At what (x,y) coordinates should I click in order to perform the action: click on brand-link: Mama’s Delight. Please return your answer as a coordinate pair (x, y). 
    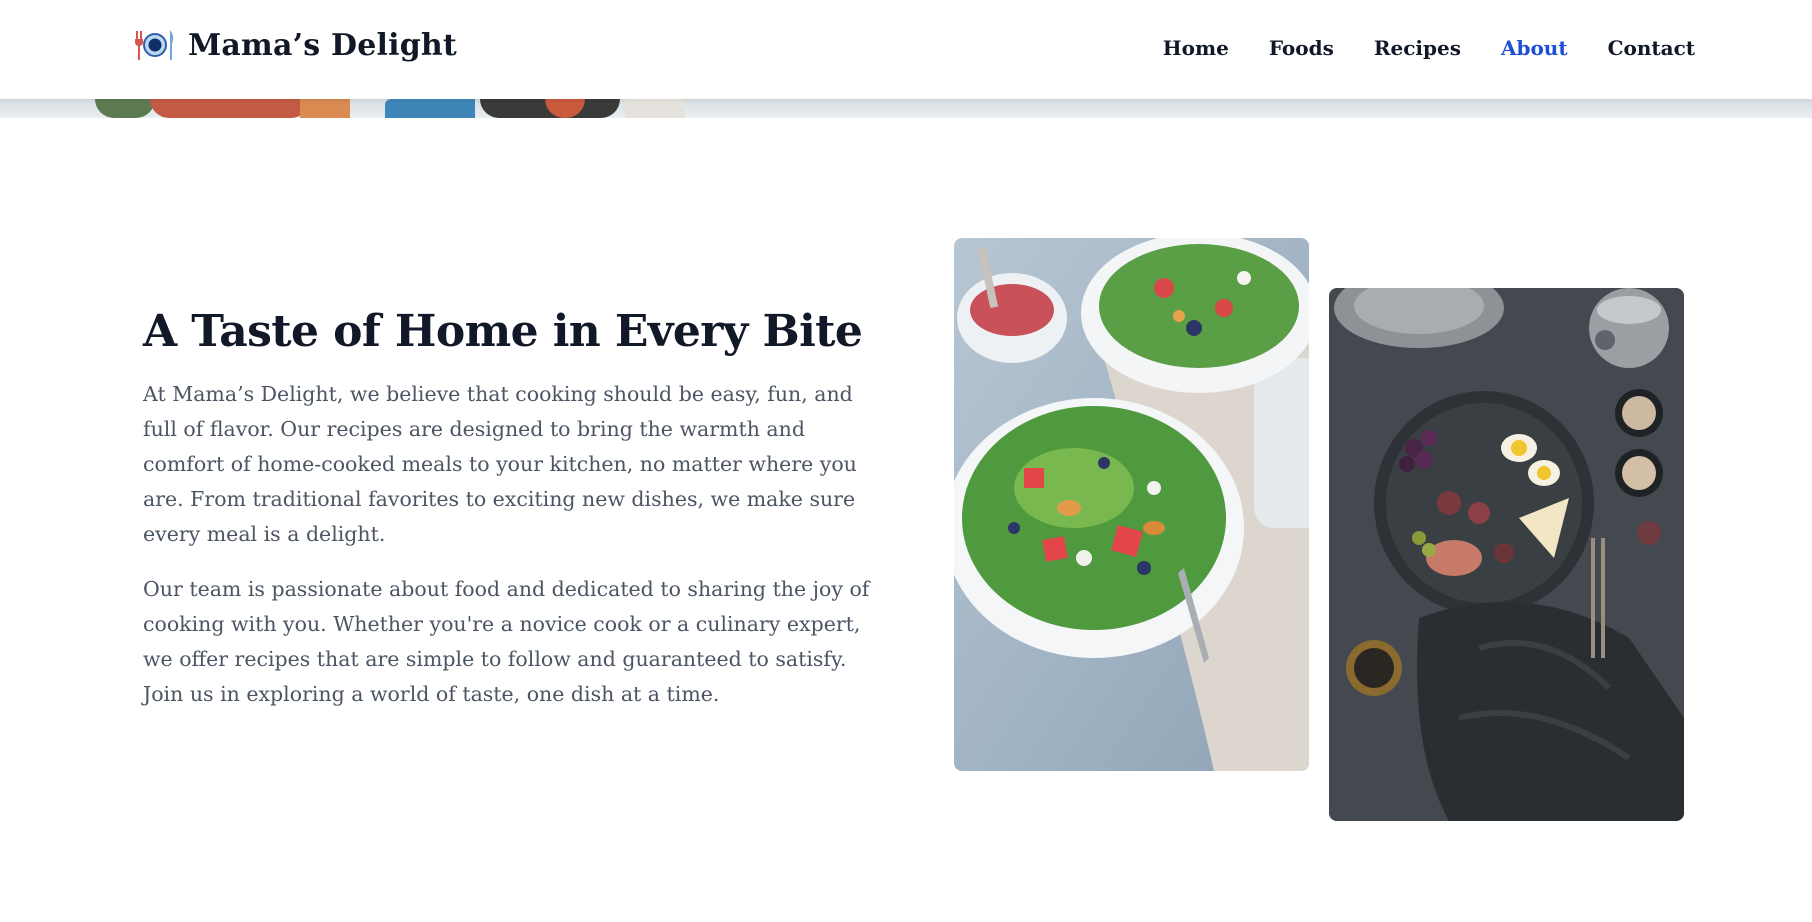
    Looking at the image, I should click on (294, 45).